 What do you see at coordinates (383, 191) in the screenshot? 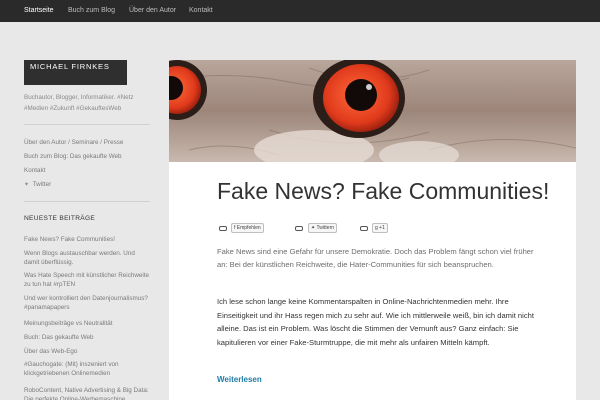
I see `post-title: Fake News? Fake Communities!` at bounding box center [383, 191].